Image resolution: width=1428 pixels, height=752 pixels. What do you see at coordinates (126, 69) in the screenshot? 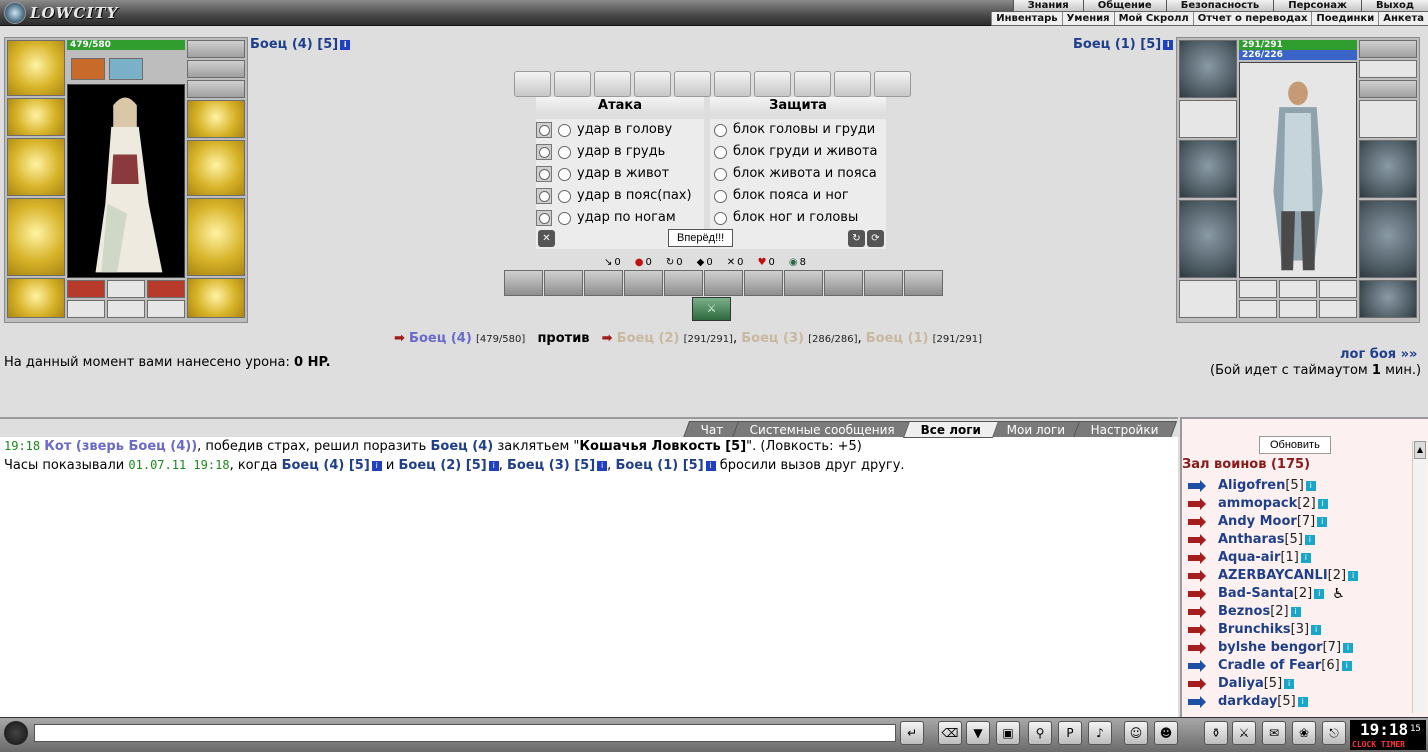
I see `buff-cat-icon` at bounding box center [126, 69].